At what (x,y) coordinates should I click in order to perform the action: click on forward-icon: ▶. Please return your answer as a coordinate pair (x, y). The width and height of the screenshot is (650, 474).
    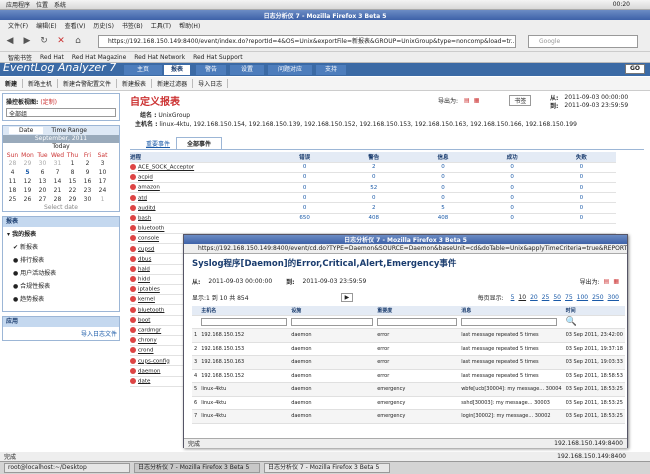
    Looking at the image, I should click on (27, 41).